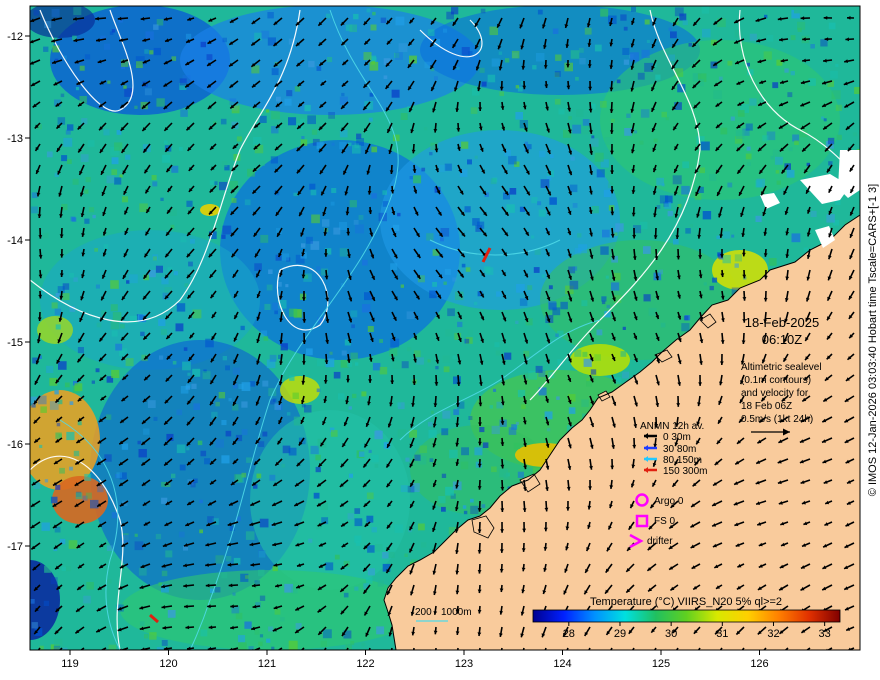  Describe the element at coordinates (464, 664) in the screenshot. I see `x-tick-label: 123` at that location.